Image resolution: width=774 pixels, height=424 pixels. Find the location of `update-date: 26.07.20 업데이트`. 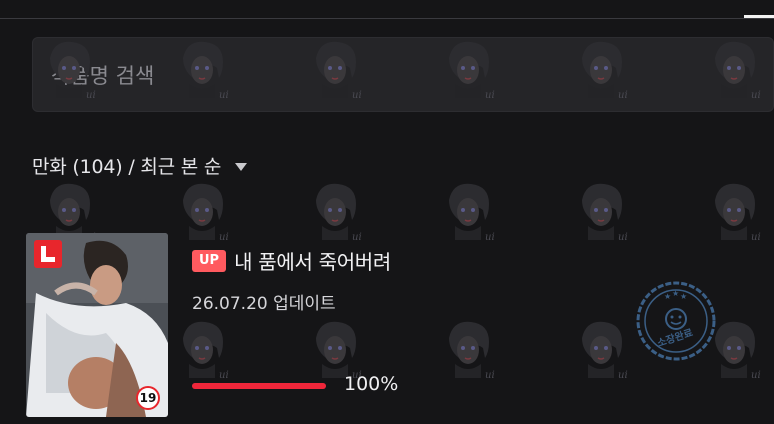

update-date: 26.07.20 업데이트 is located at coordinates (264, 304).